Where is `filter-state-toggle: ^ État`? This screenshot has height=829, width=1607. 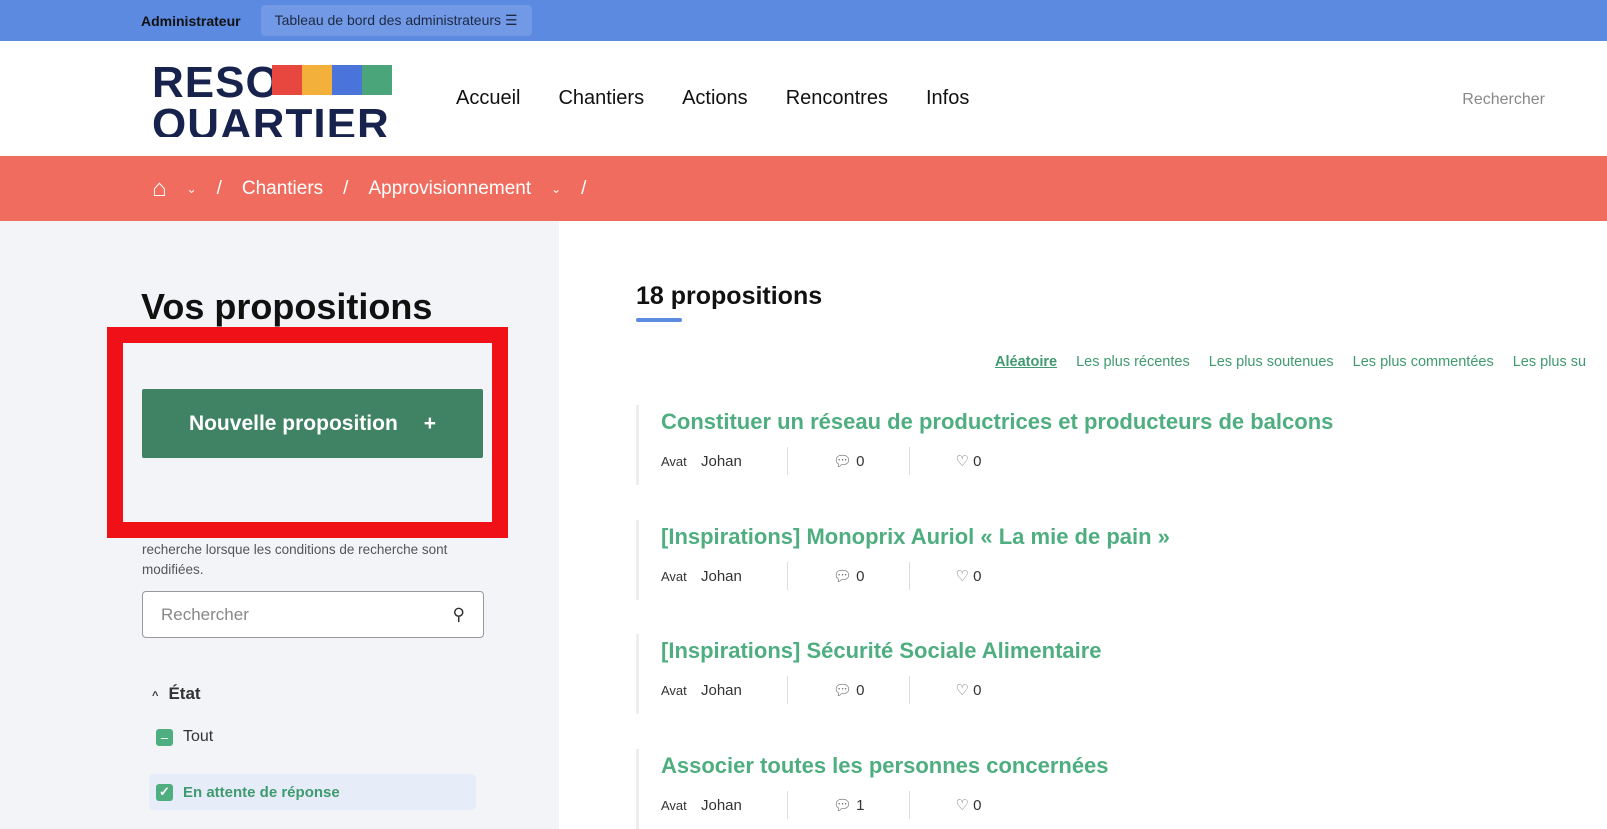 filter-state-toggle: ^ État is located at coordinates (176, 694).